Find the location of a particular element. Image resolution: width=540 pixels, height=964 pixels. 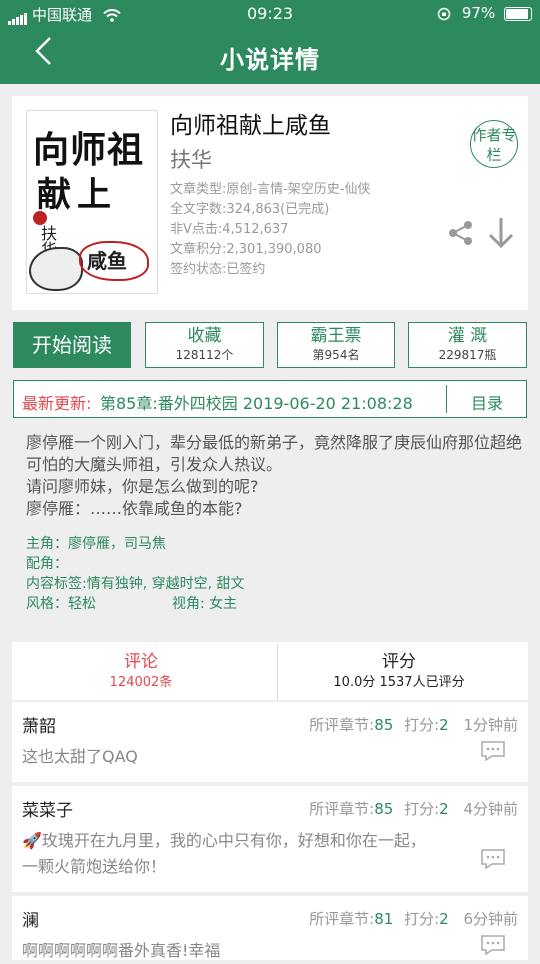

nutrient-button: 灌 溉 229817瓶 is located at coordinates (467, 345).